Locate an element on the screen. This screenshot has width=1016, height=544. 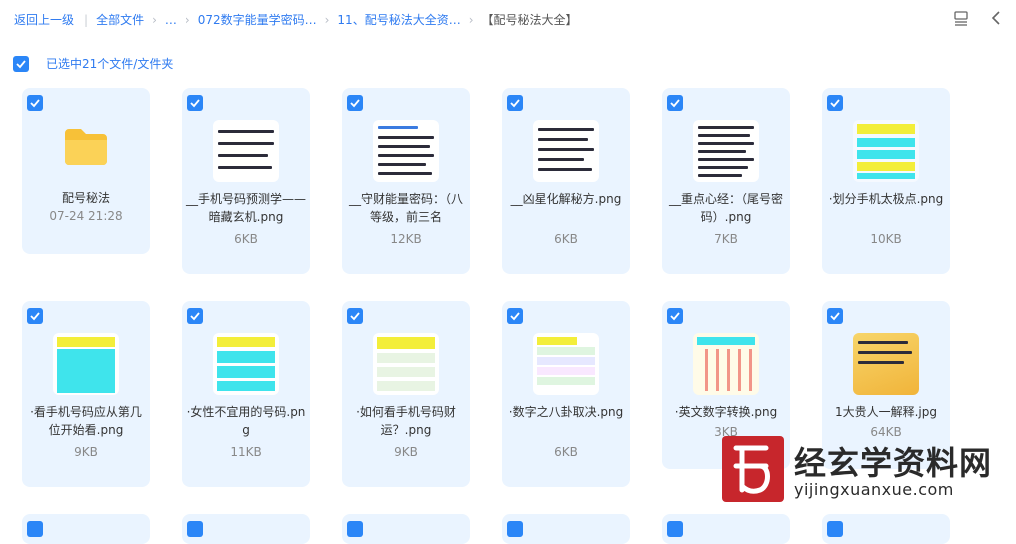
list-view-icon is located at coordinates (961, 18).